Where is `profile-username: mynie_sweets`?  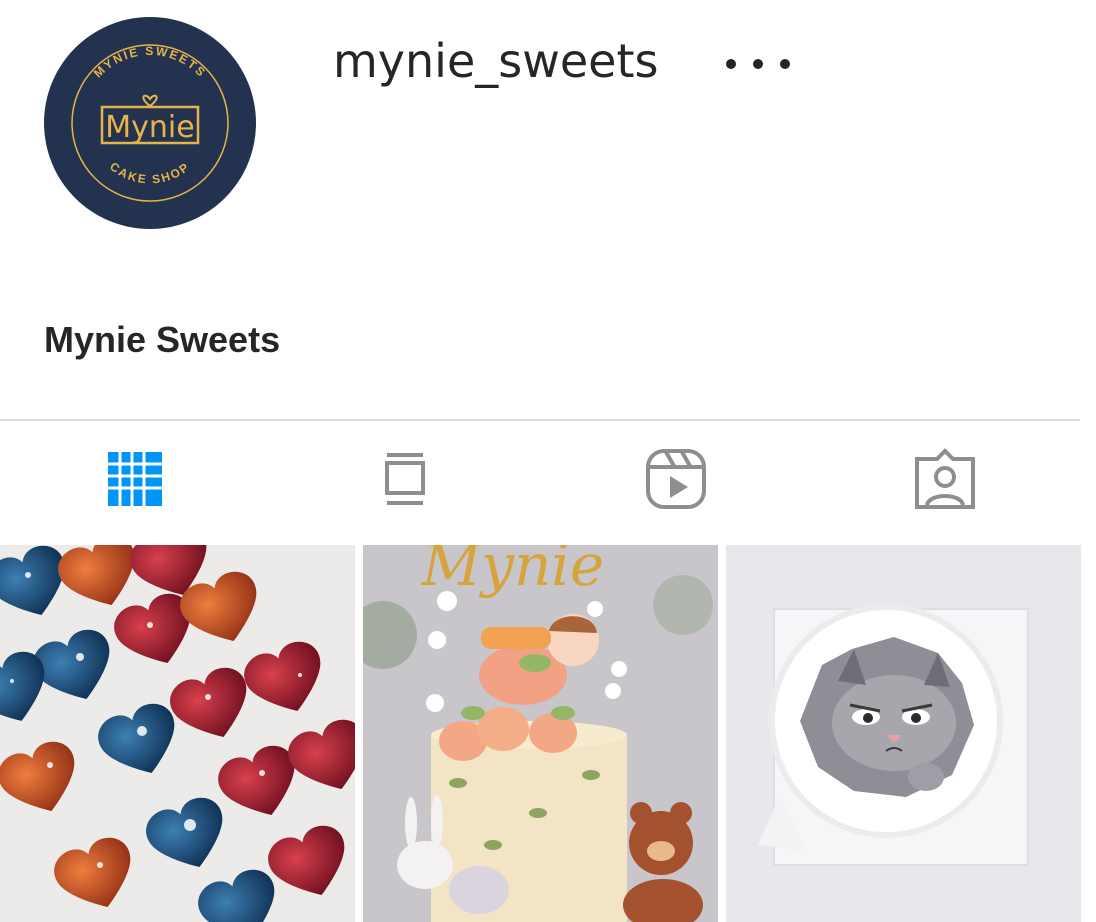 profile-username: mynie_sweets is located at coordinates (496, 61).